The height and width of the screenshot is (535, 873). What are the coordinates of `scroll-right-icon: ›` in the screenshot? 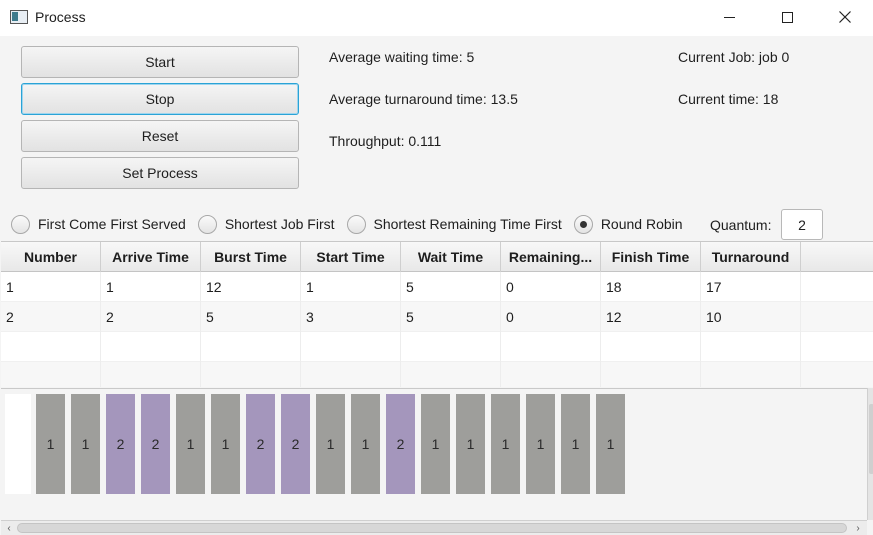 It's located at (858, 528).